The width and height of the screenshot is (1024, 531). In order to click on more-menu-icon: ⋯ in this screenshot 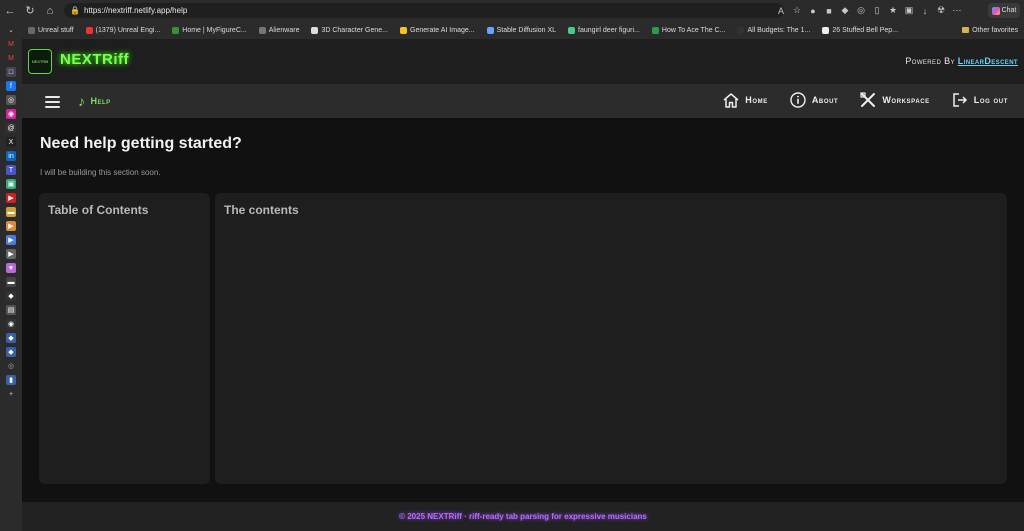, I will do `click(957, 10)`.